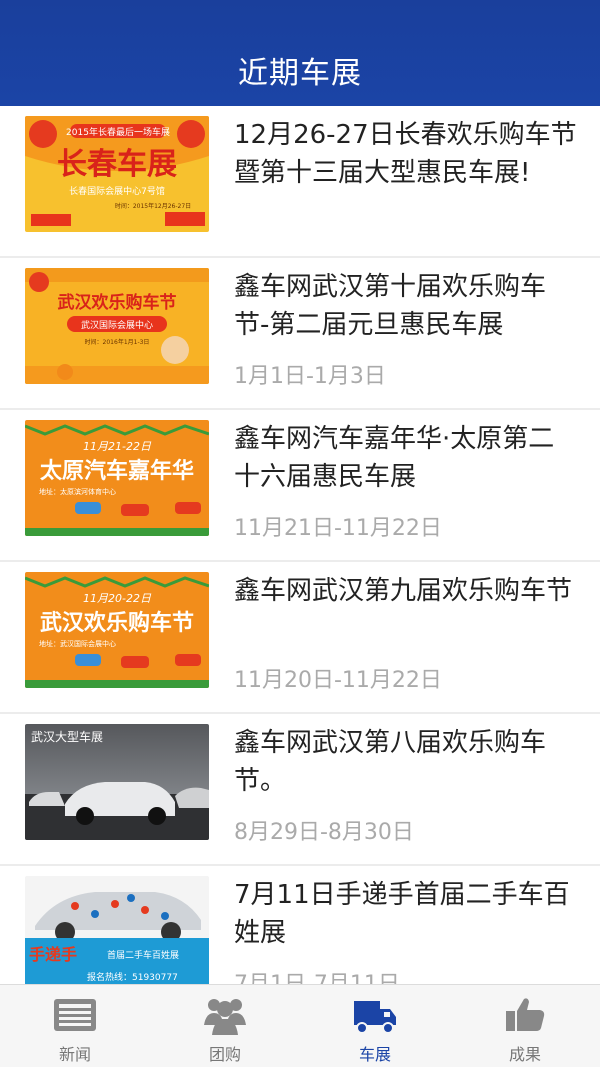 The width and height of the screenshot is (600, 1067). Describe the element at coordinates (524, 1054) in the screenshot. I see `tab-label: 成果` at that location.